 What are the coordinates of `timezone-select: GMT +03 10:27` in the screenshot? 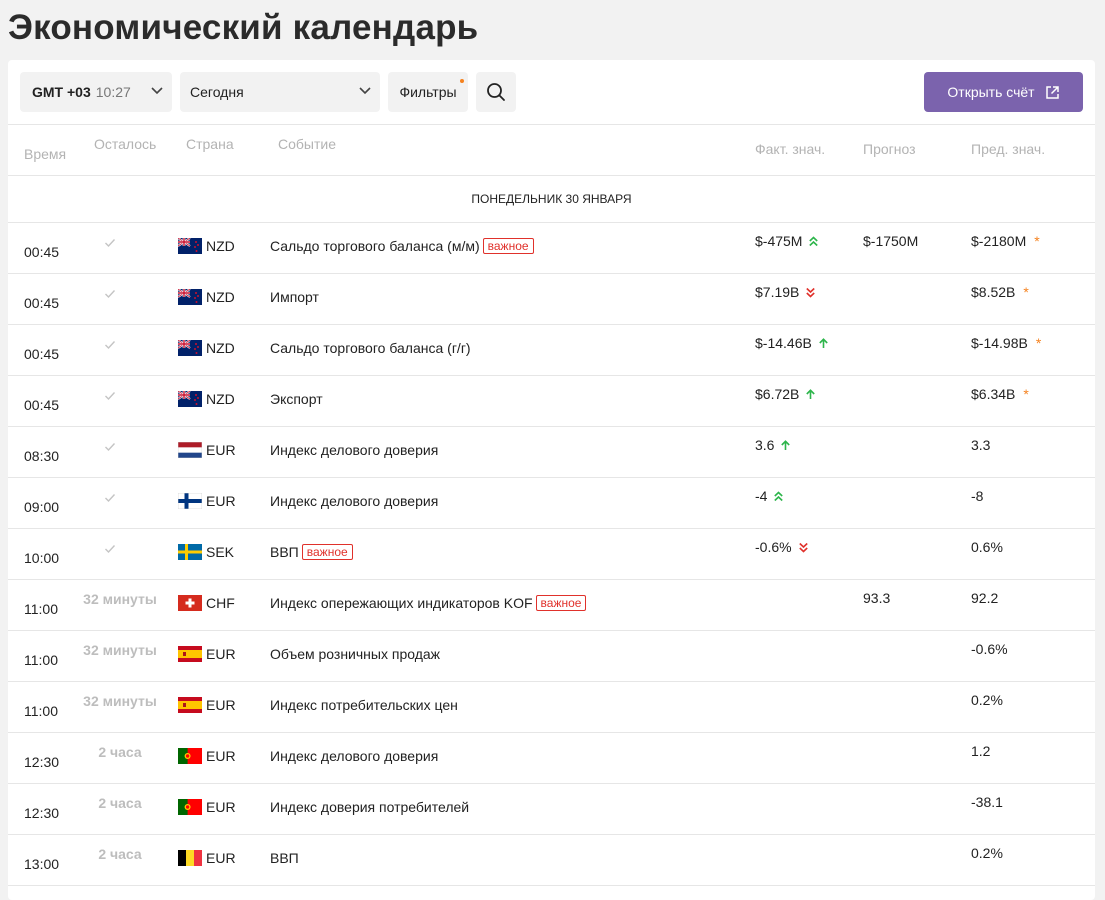 It's located at (96, 92).